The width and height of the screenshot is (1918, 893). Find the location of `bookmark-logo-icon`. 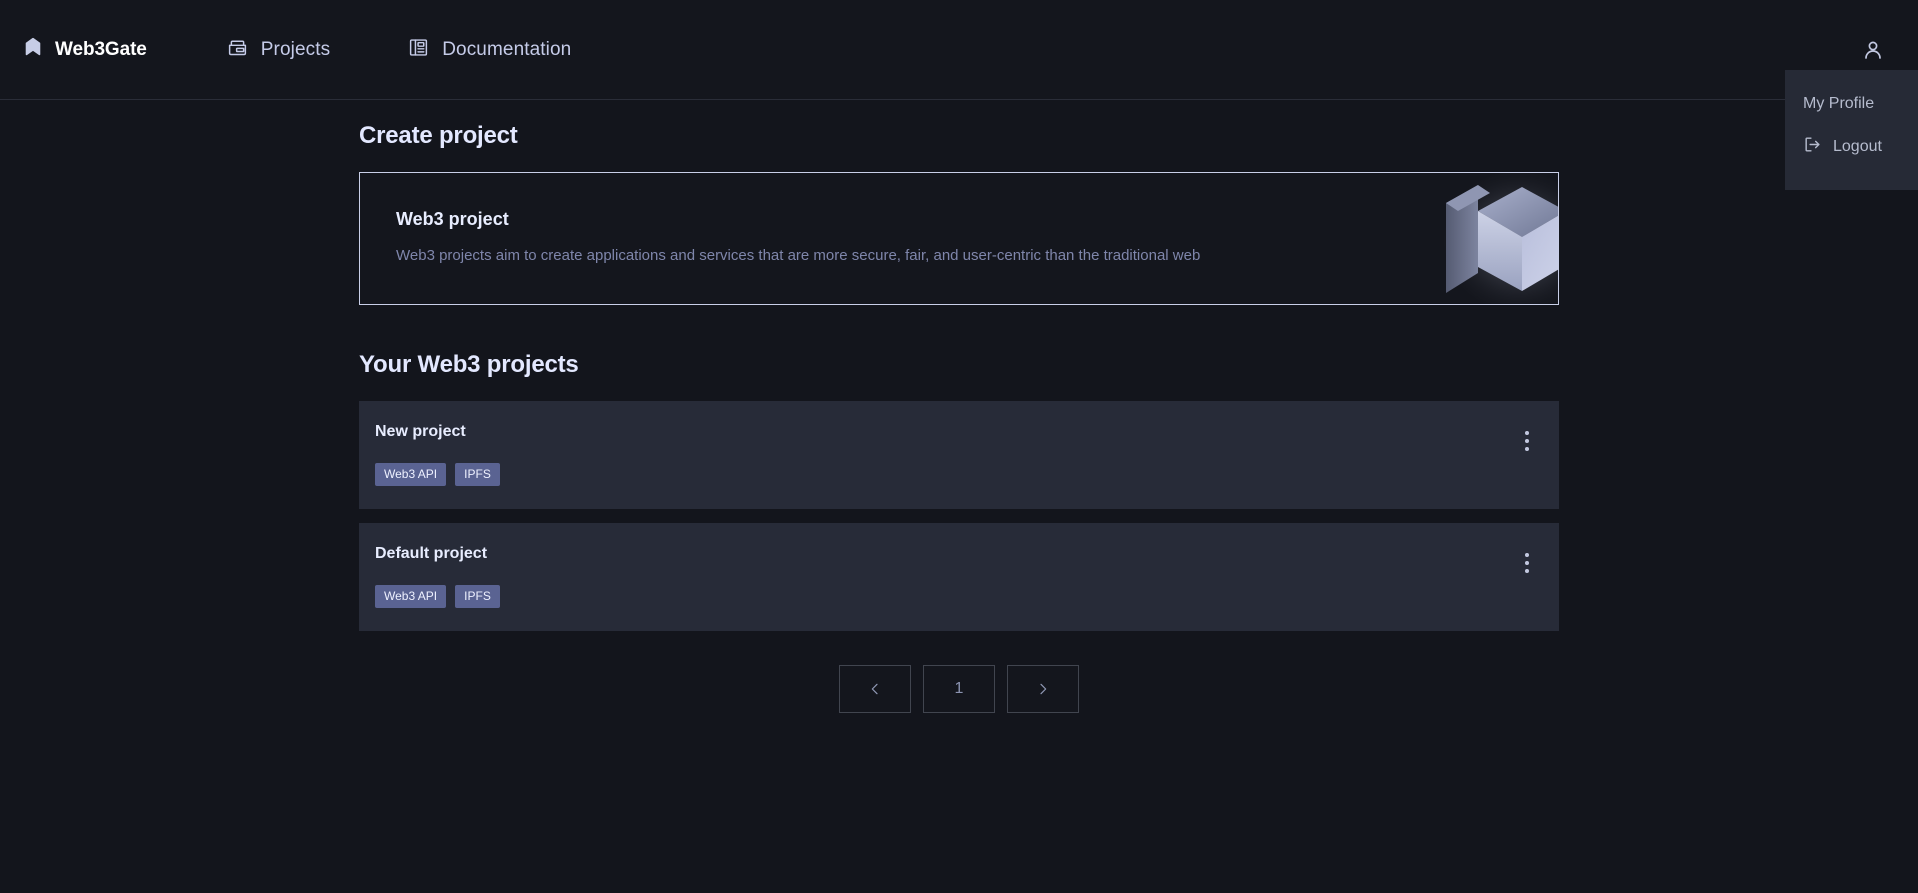

bookmark-logo-icon is located at coordinates (33, 49).